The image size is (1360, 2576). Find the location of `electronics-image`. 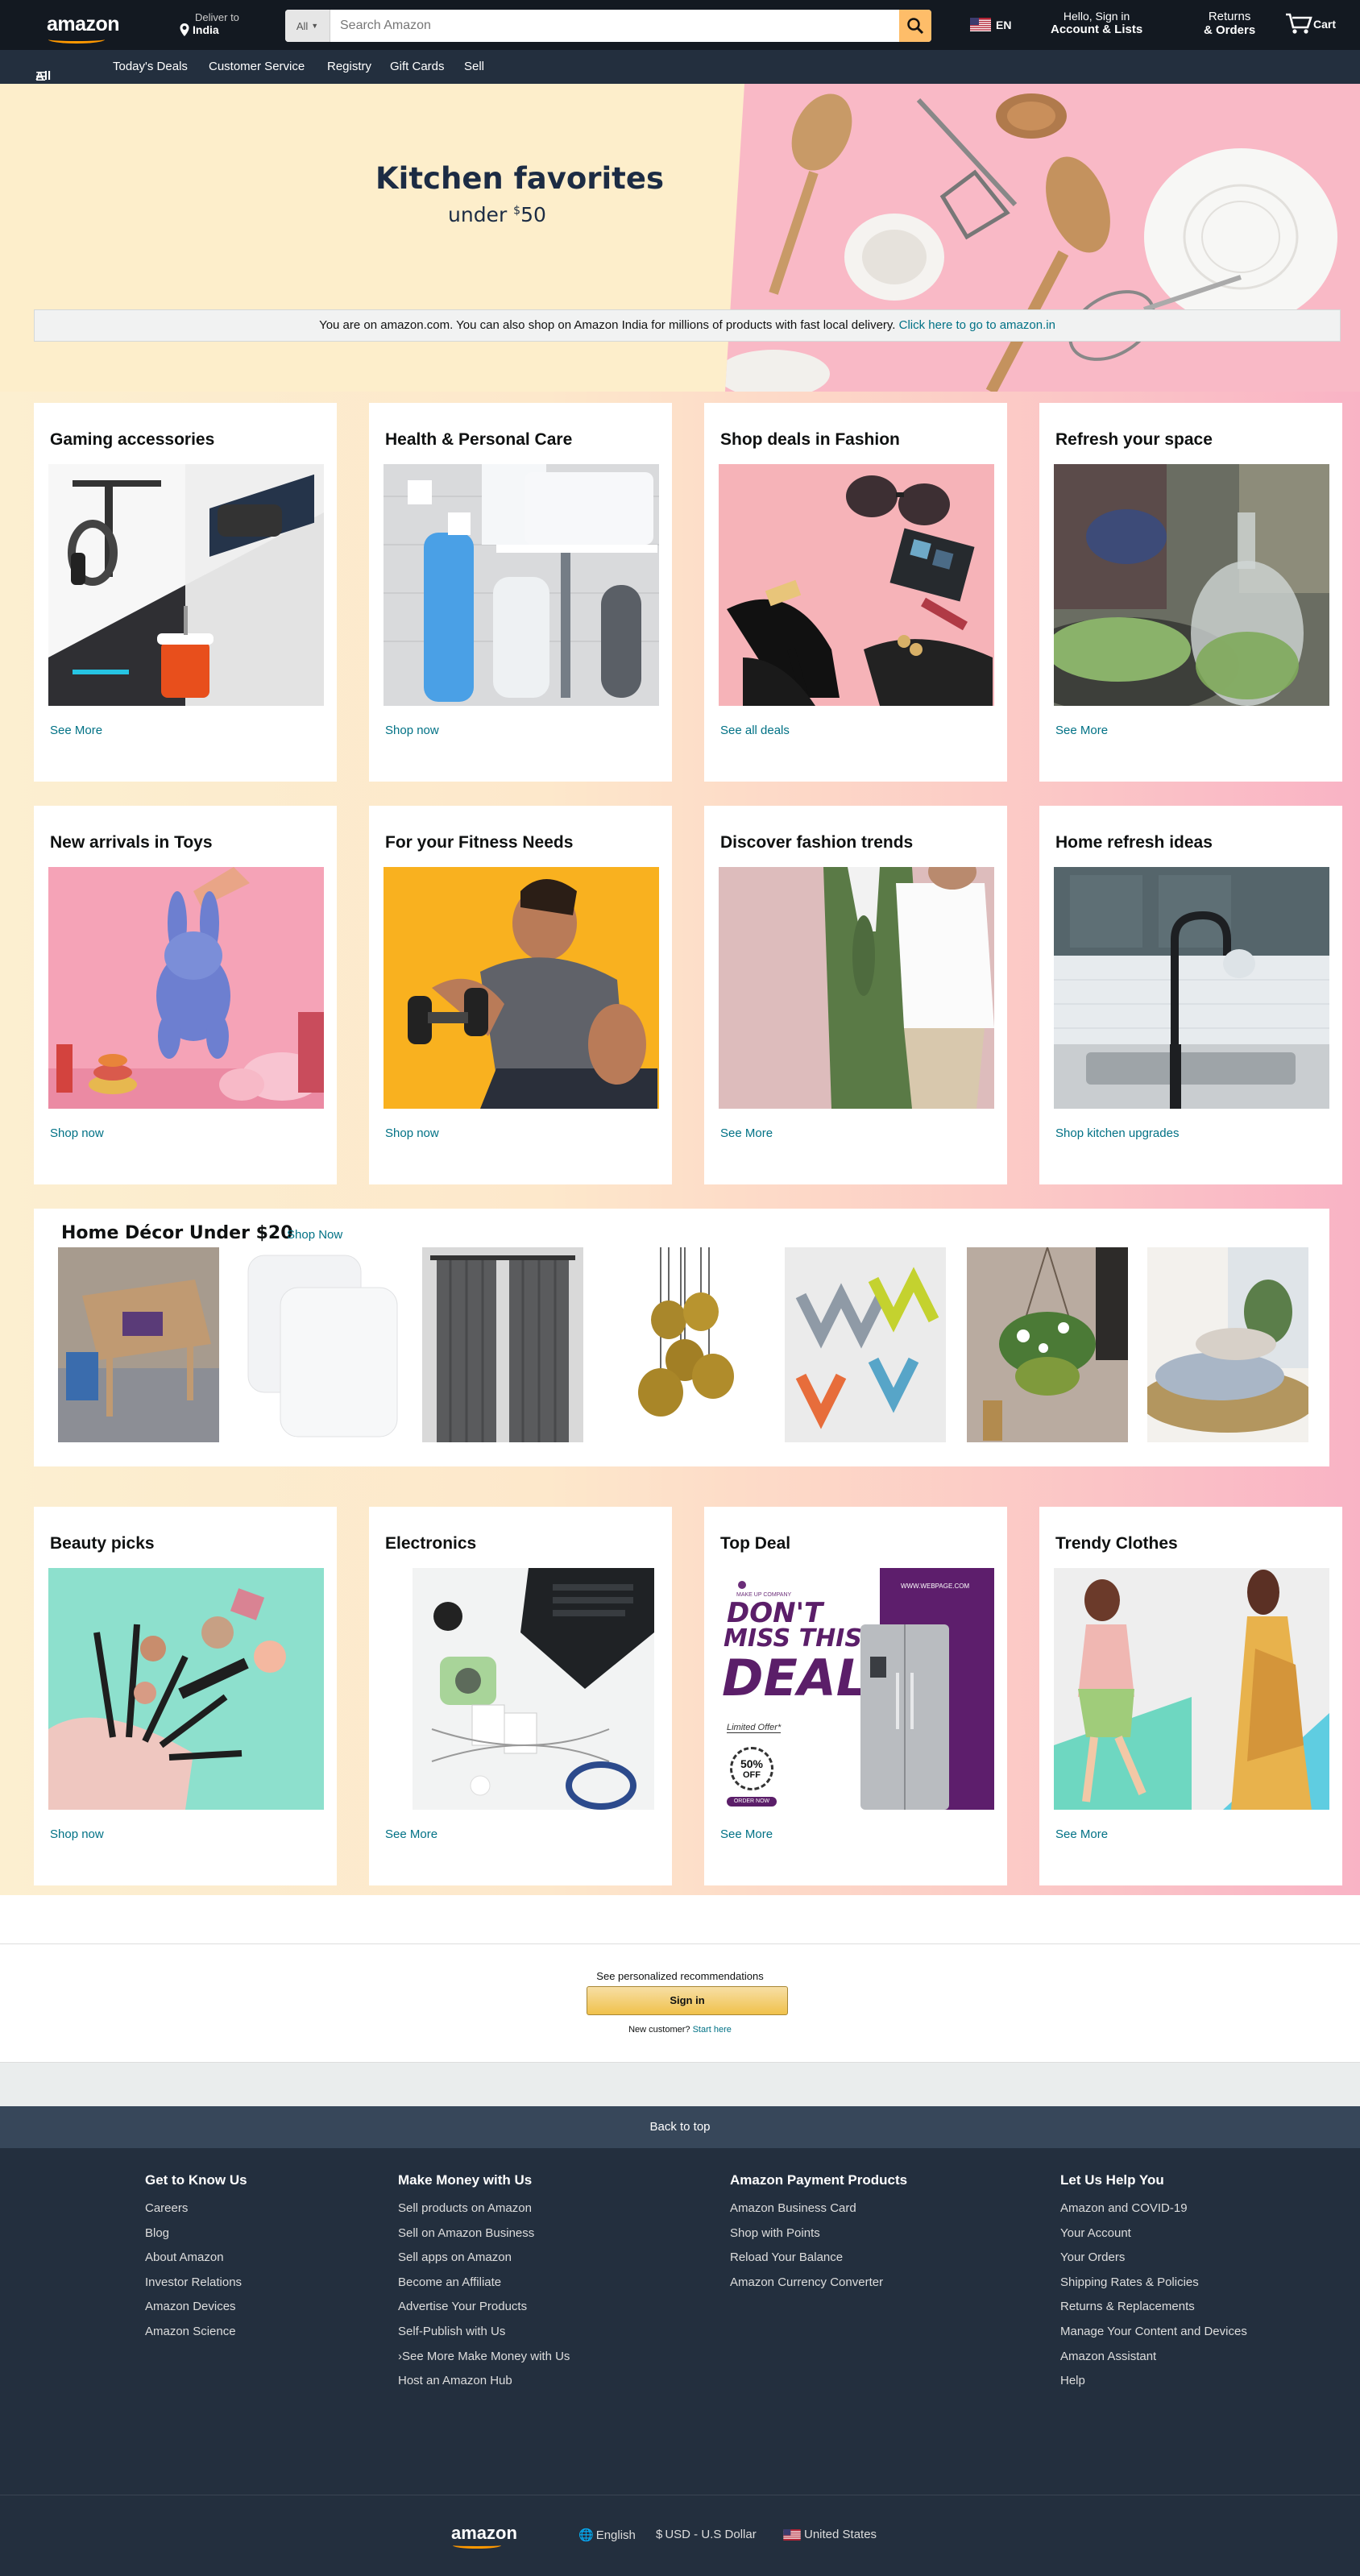

electronics-image is located at coordinates (521, 1689).